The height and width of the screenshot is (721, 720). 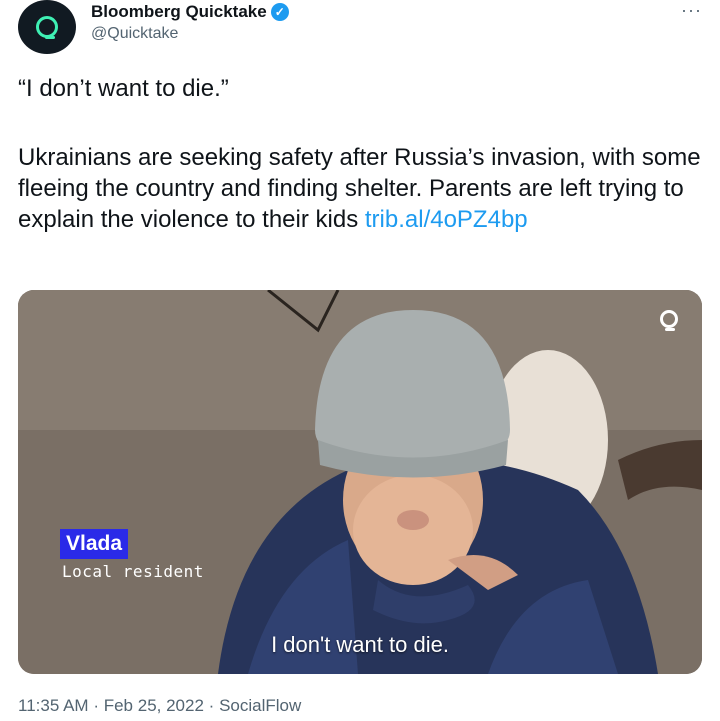 I want to click on more-options-icon: ···, so click(x=691, y=10).